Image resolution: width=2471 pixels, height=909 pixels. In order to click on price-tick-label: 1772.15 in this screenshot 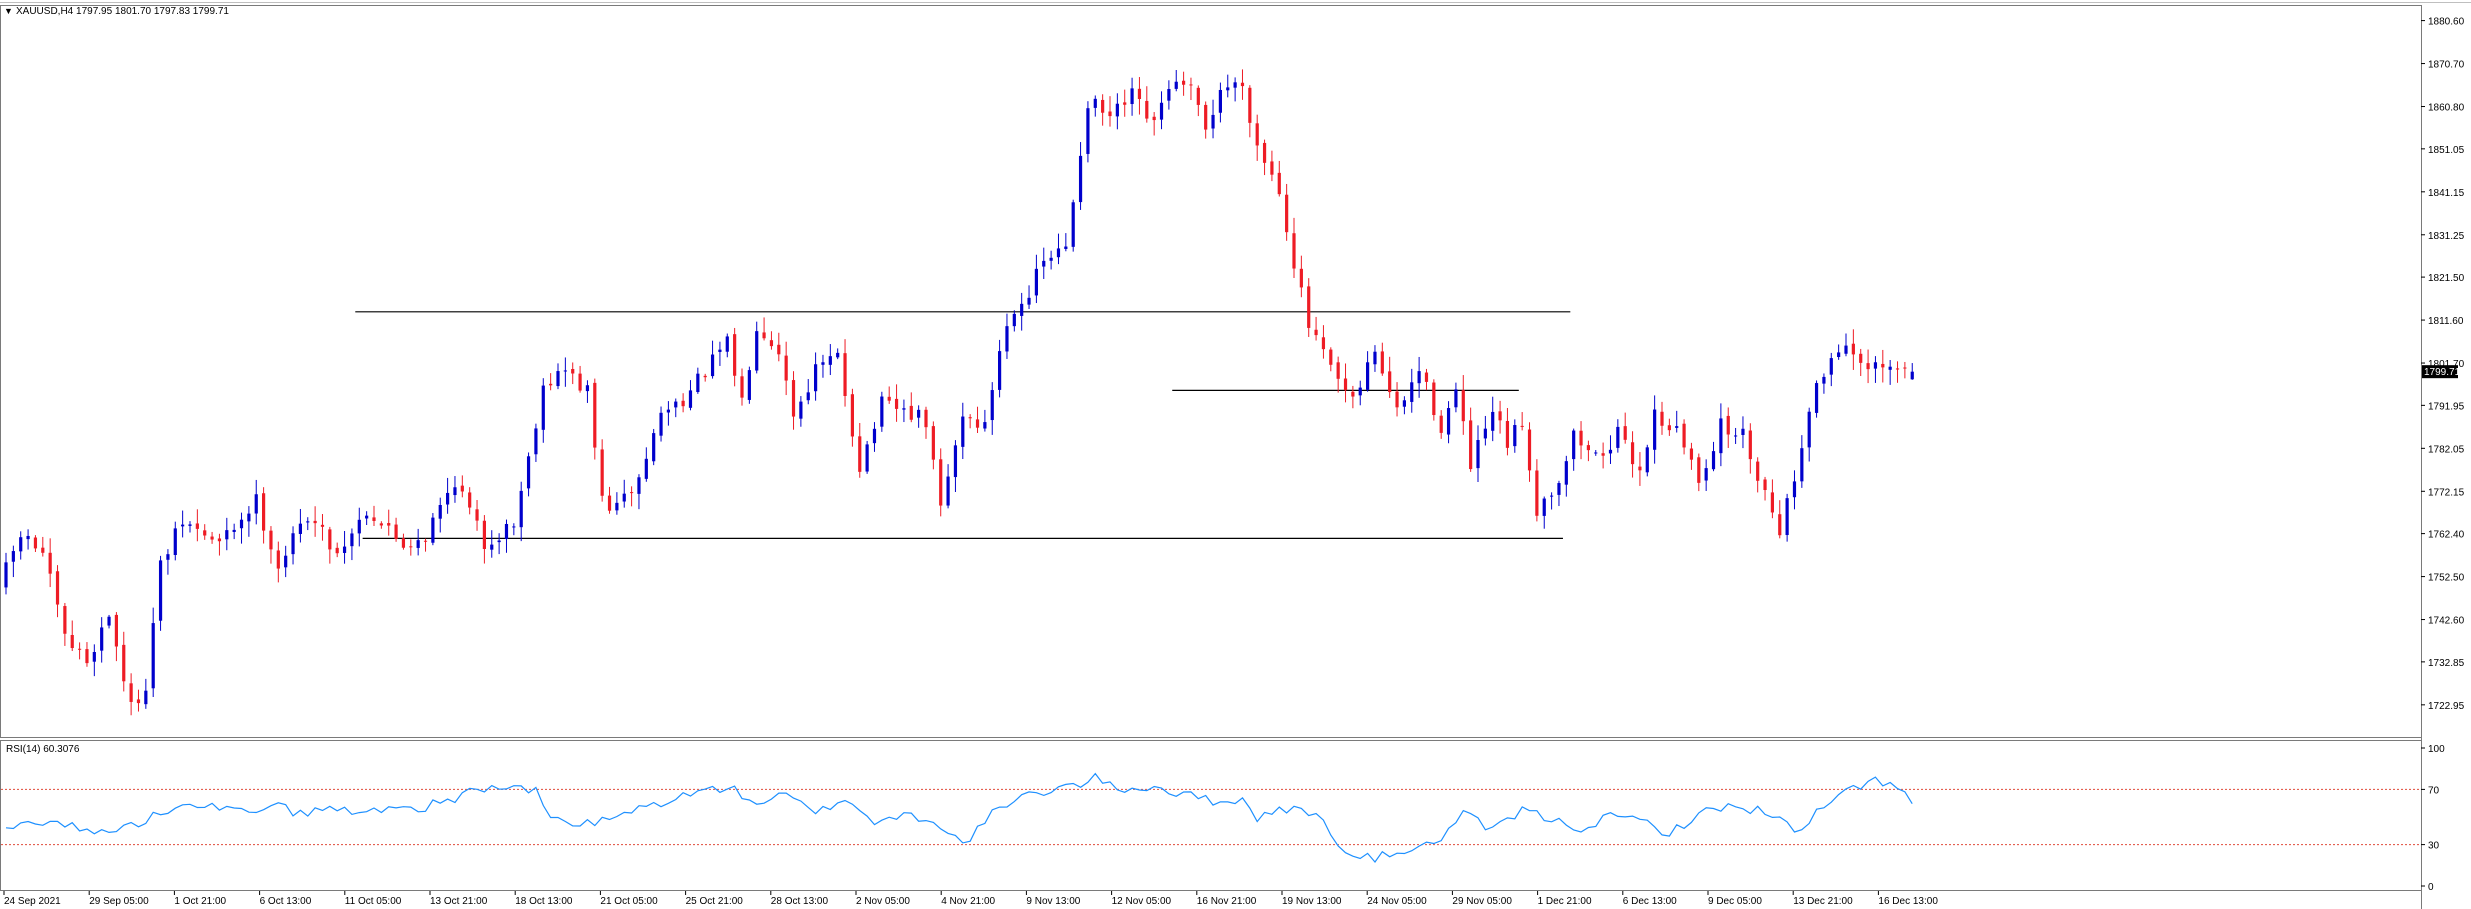, I will do `click(2446, 492)`.